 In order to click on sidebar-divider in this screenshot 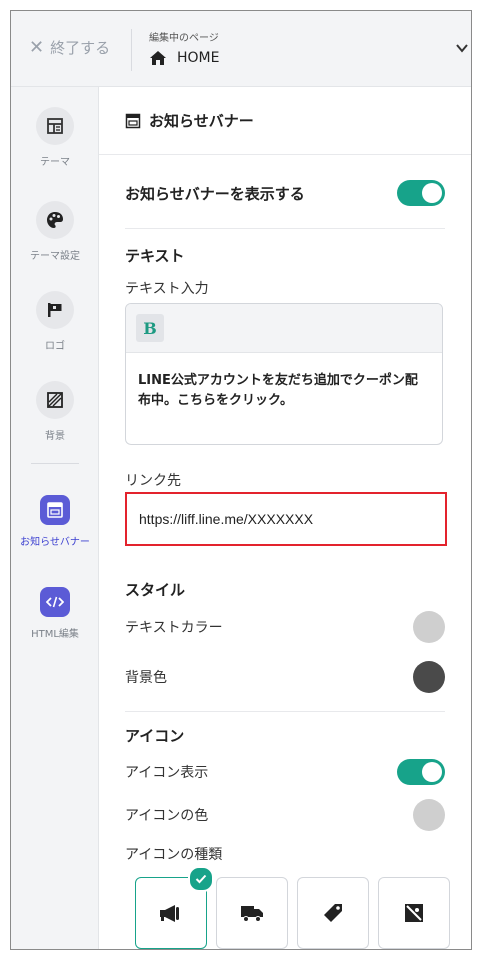, I will do `click(55, 463)`.